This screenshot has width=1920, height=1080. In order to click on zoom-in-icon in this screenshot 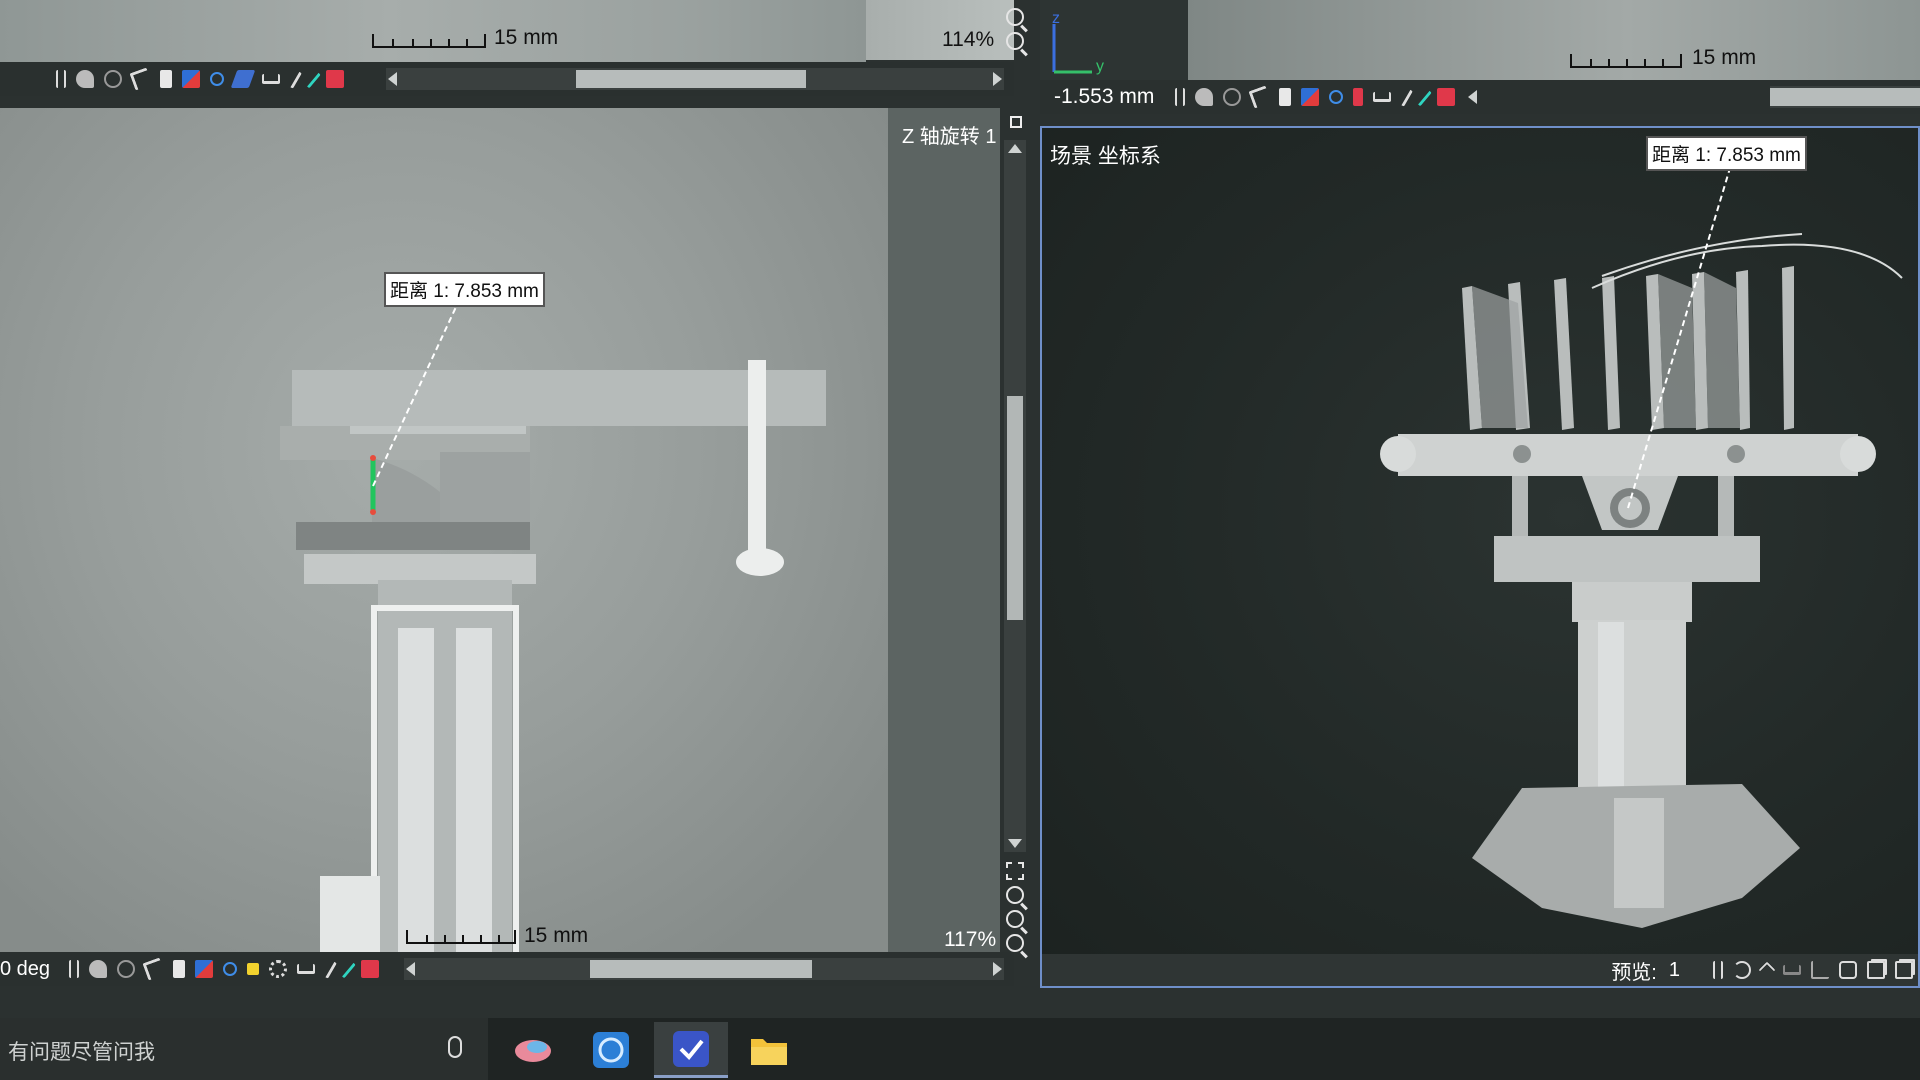, I will do `click(1015, 17)`.